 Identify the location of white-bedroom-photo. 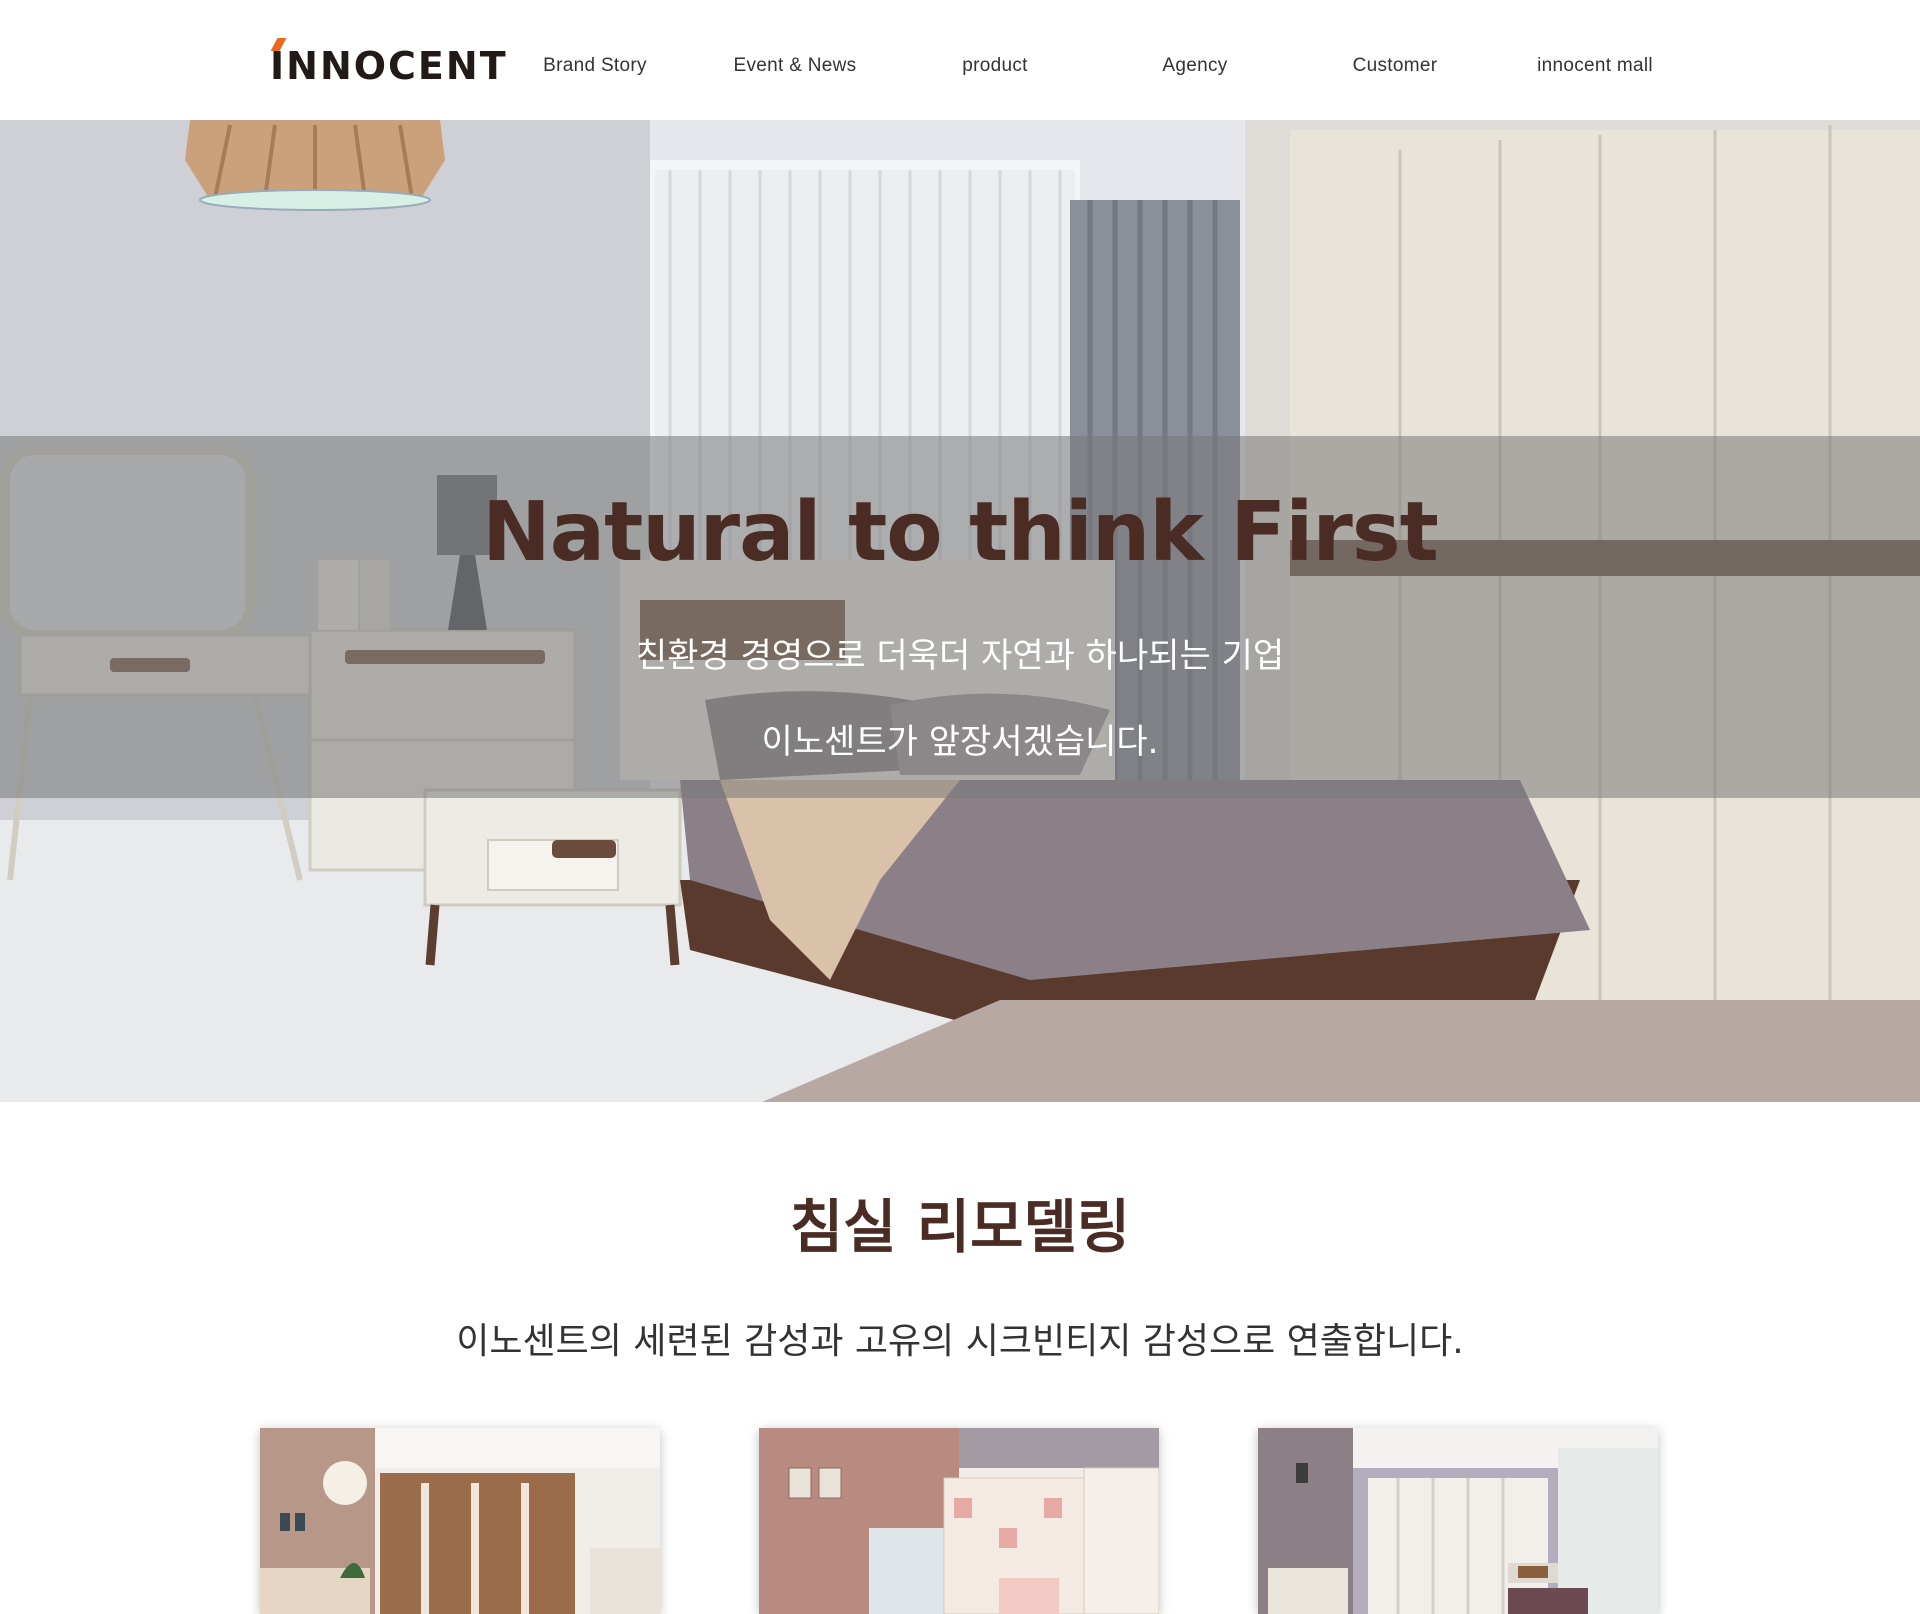
(1458, 1521).